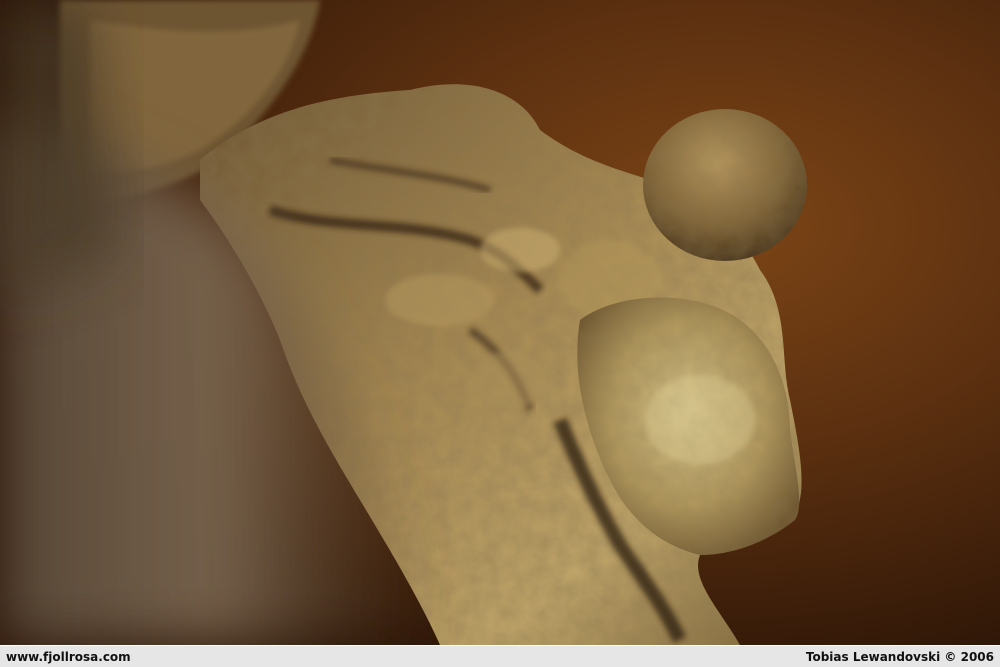 This screenshot has width=1000, height=667. I want to click on site-url: www.fjollrosa.com, so click(68, 656).